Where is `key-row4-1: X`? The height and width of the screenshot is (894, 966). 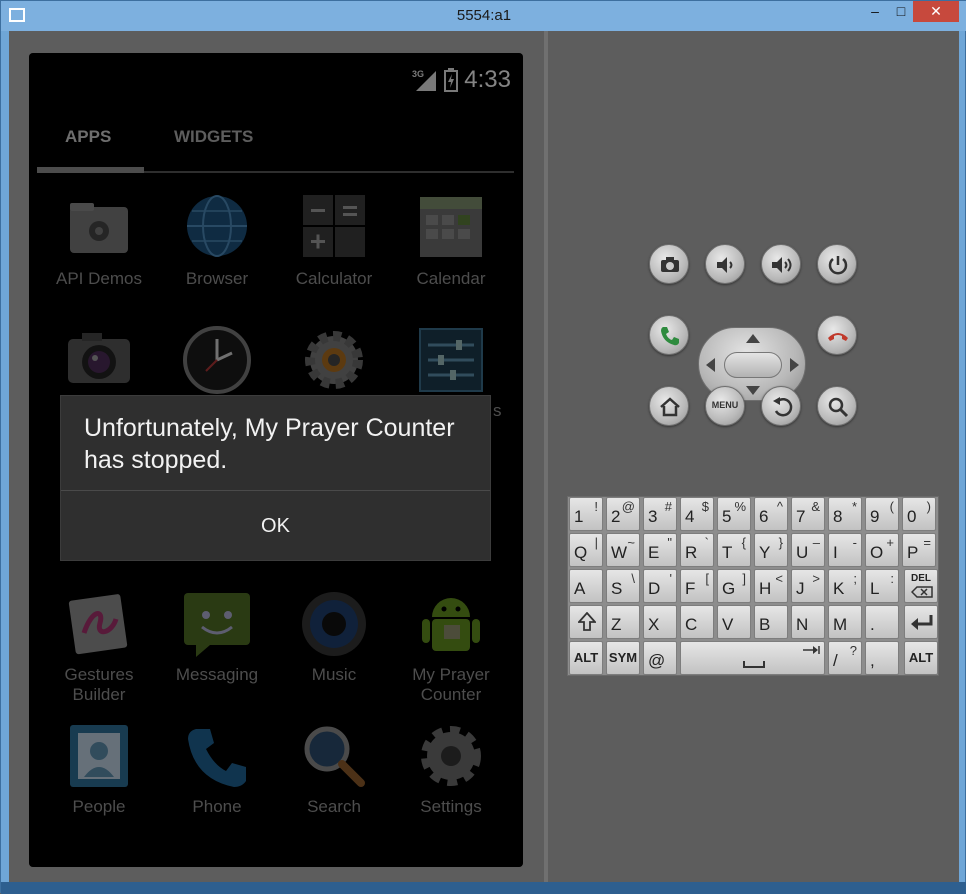 key-row4-1: X is located at coordinates (660, 622).